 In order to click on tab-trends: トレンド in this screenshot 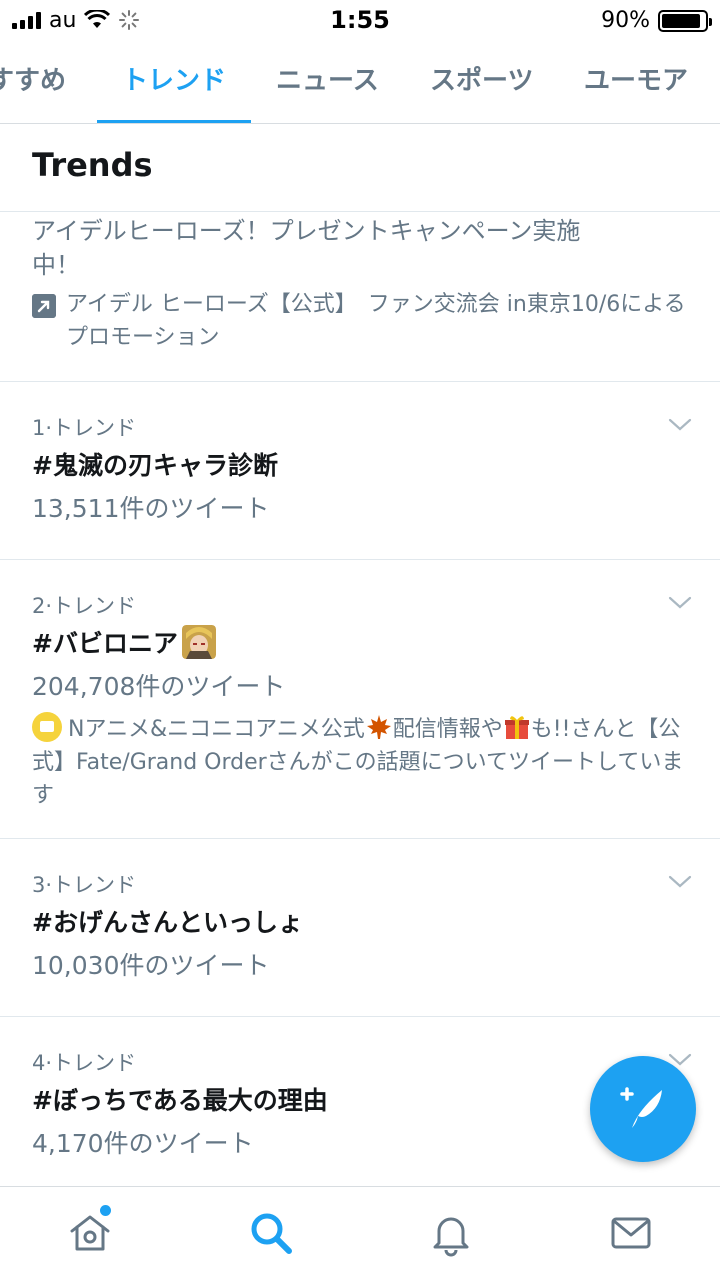, I will do `click(174, 81)`.